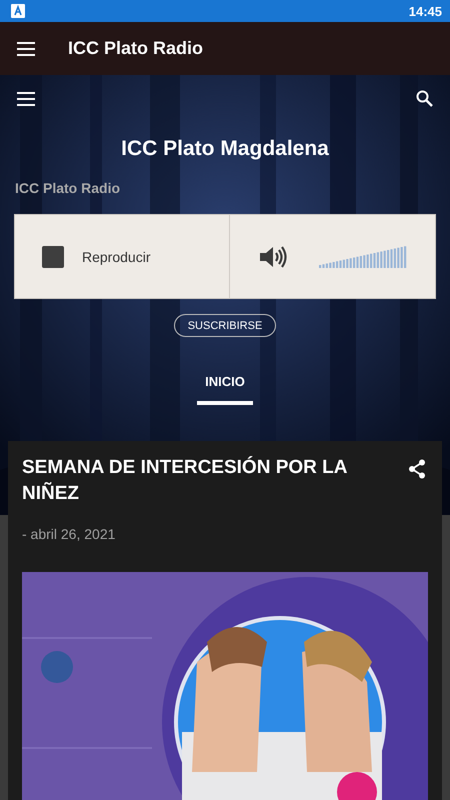  I want to click on subscribe-button: SUSCRIBIRSE, so click(225, 325).